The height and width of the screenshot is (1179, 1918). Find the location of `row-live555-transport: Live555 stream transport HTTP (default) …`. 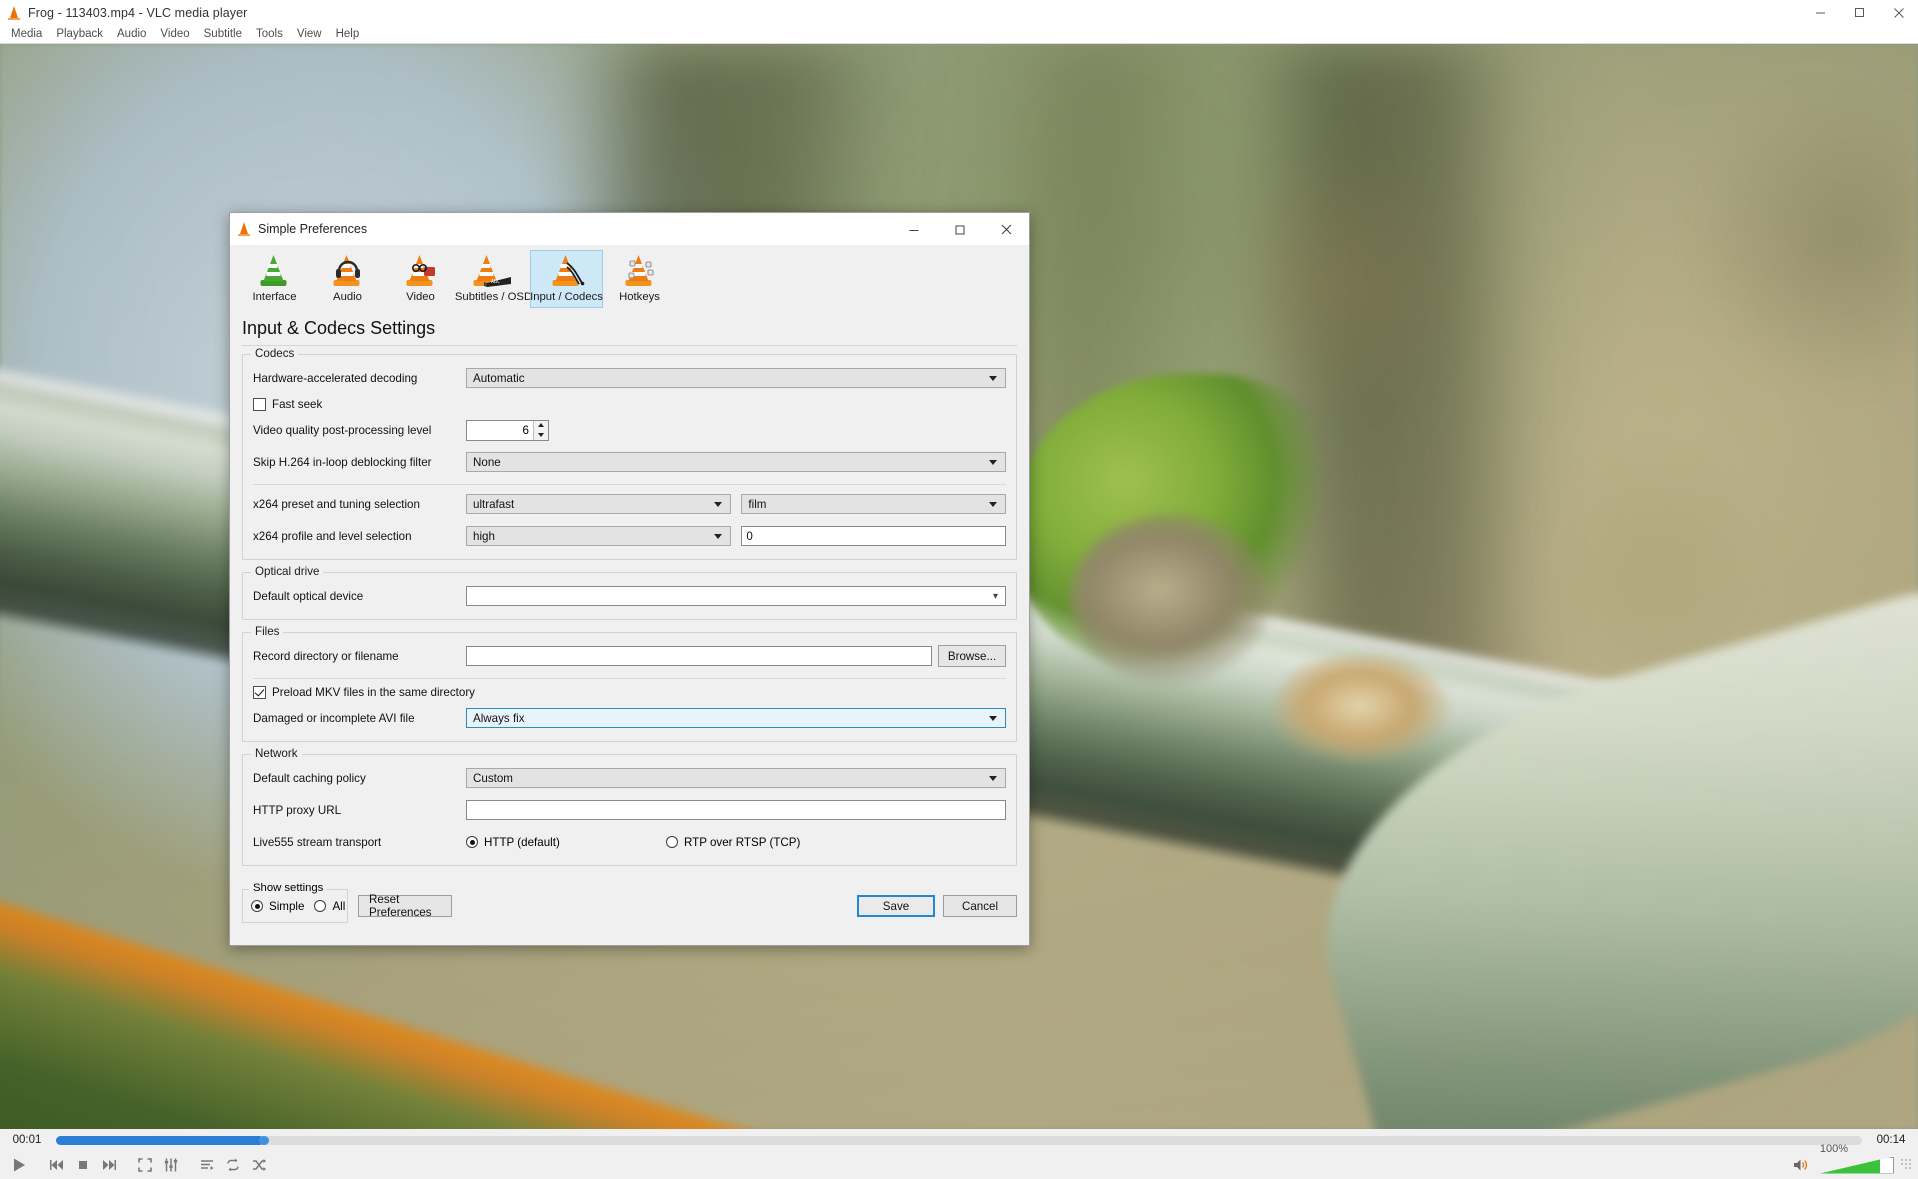

row-live555-transport: Live555 stream transport HTTP (default) … is located at coordinates (629, 842).